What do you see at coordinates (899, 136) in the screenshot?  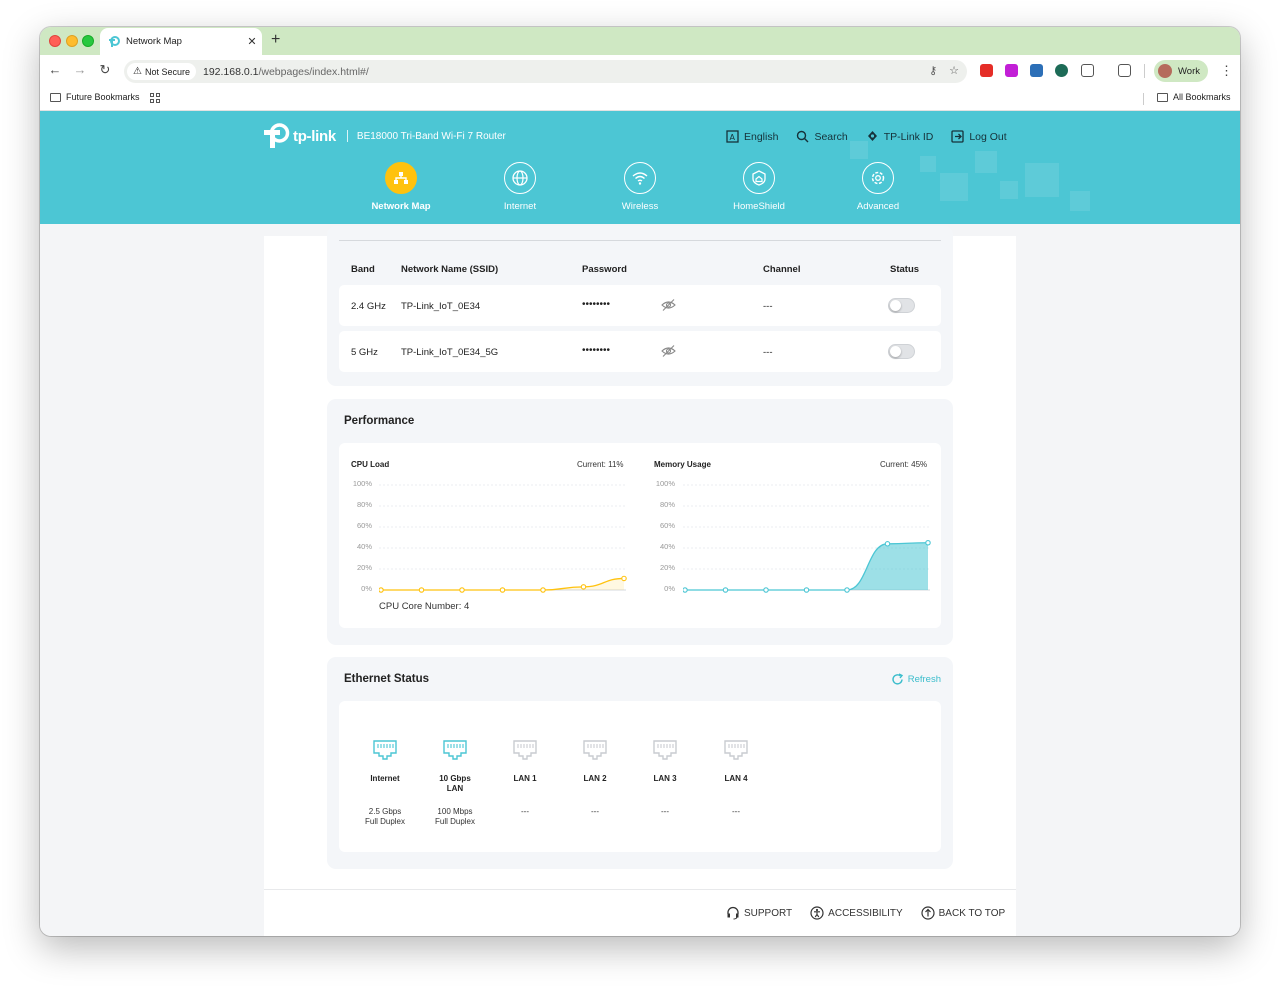 I see `tplink-id-button: TP-Link ID` at bounding box center [899, 136].